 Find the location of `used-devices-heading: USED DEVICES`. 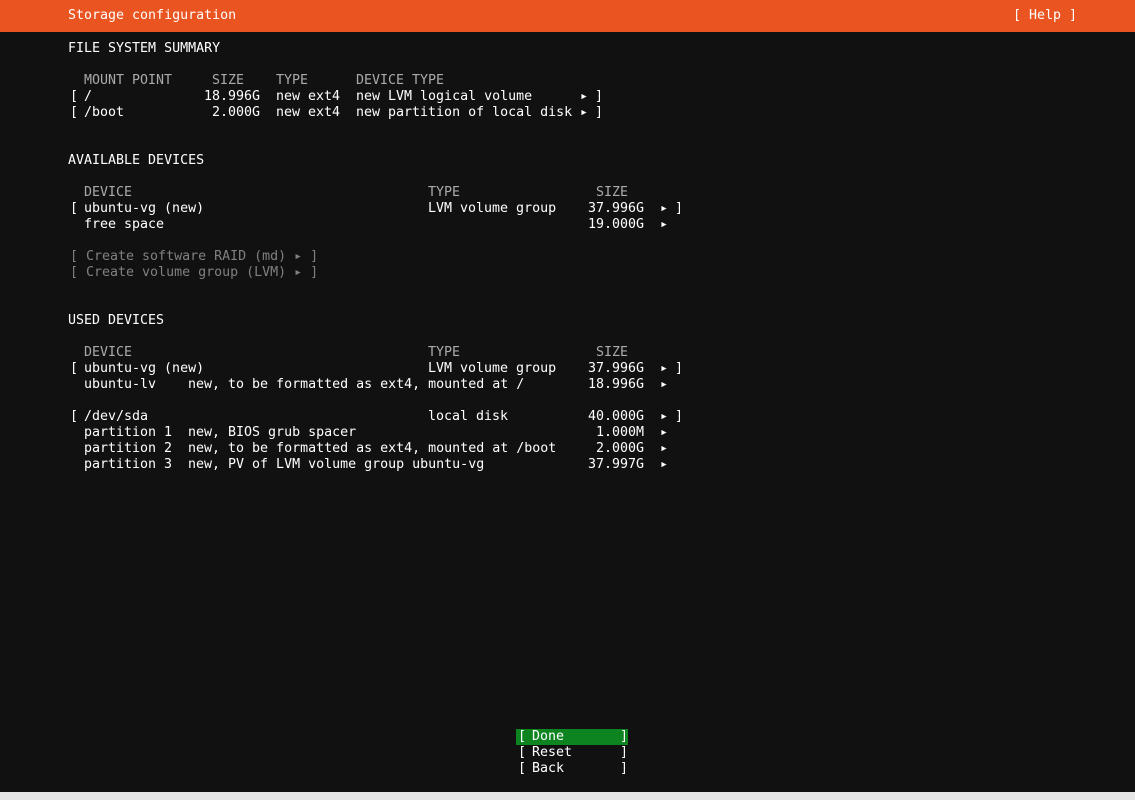

used-devices-heading: USED DEVICES is located at coordinates (116, 320).